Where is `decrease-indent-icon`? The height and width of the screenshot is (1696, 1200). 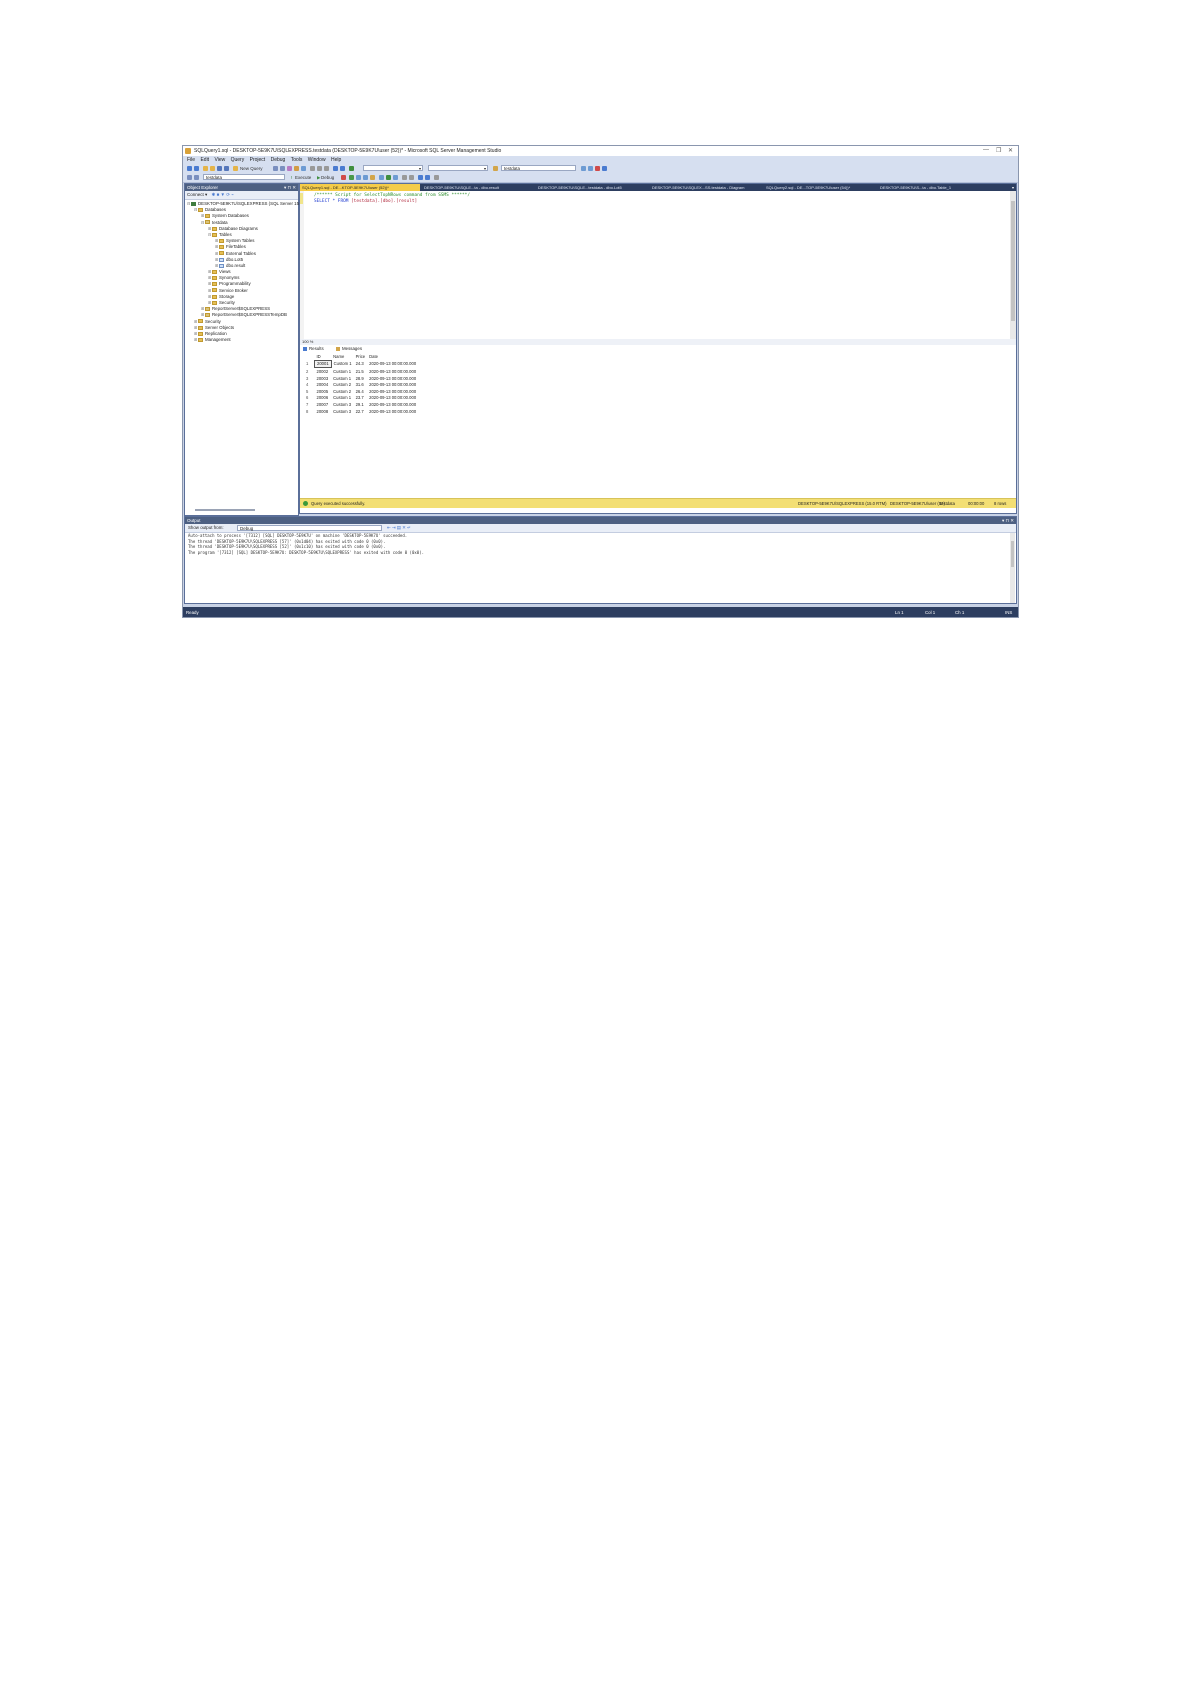 decrease-indent-icon is located at coordinates (420, 177).